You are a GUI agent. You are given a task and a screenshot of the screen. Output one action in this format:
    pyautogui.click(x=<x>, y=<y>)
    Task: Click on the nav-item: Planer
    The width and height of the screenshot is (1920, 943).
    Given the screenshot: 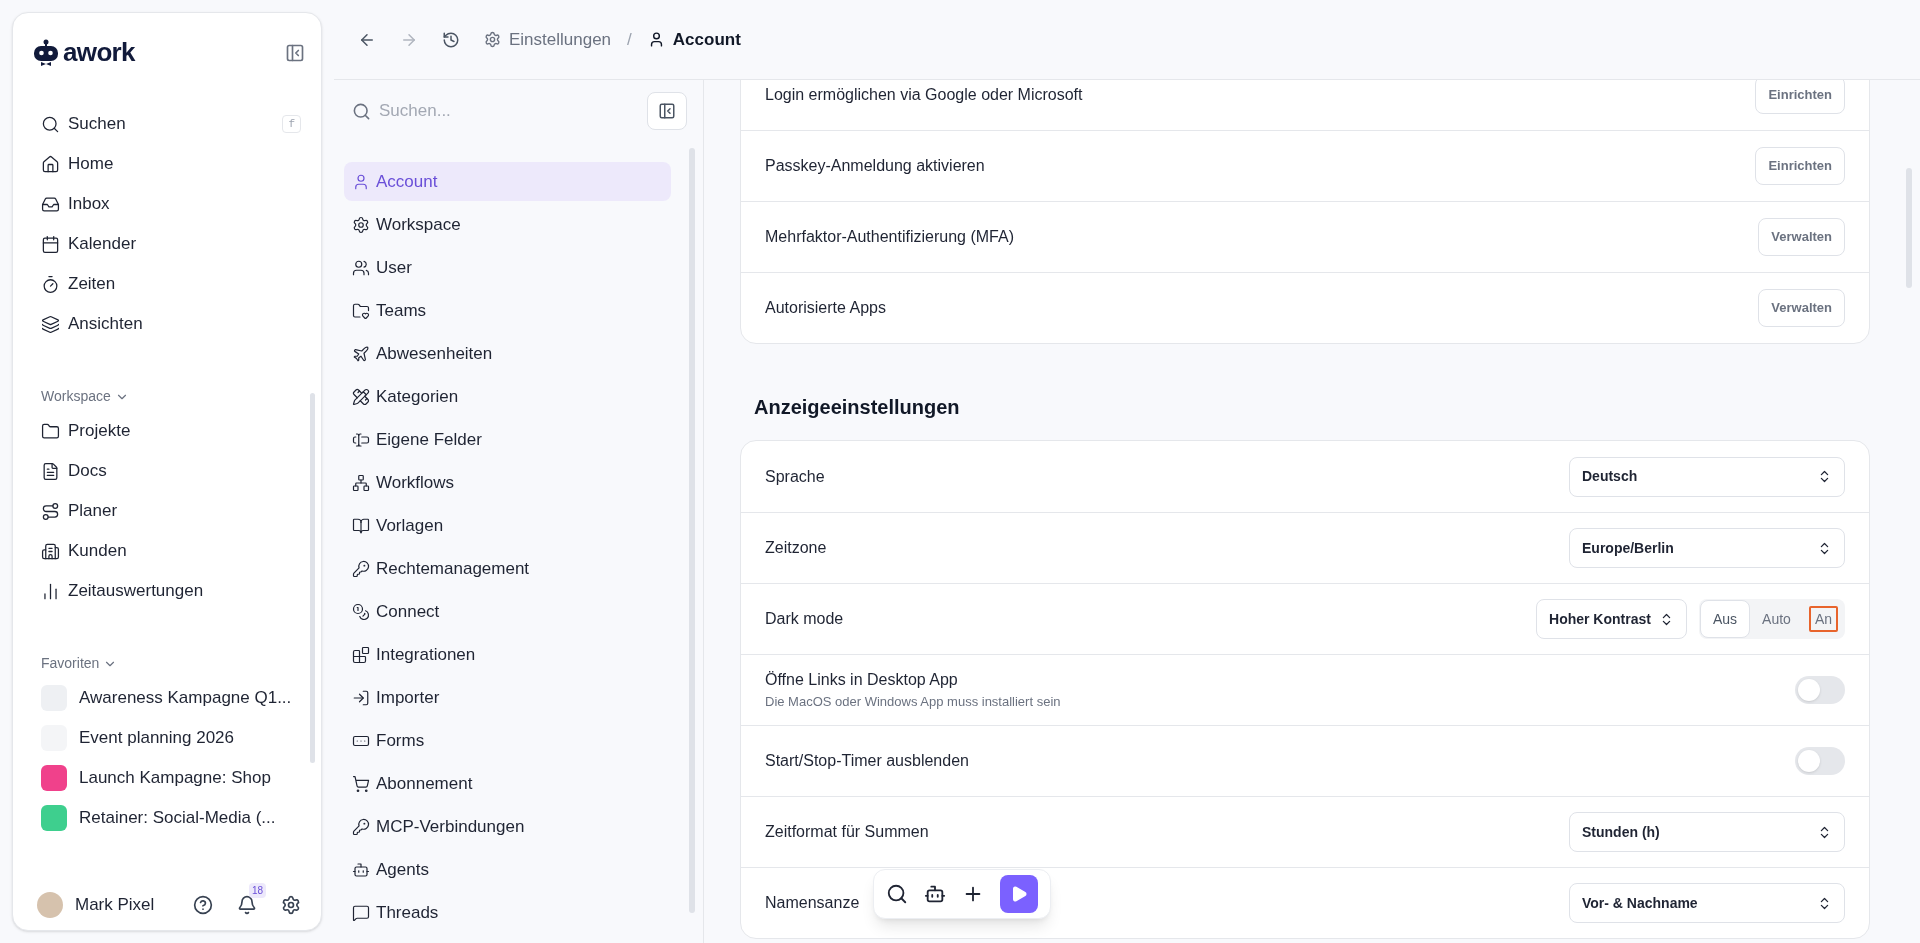 What is the action you would take?
    pyautogui.click(x=169, y=511)
    